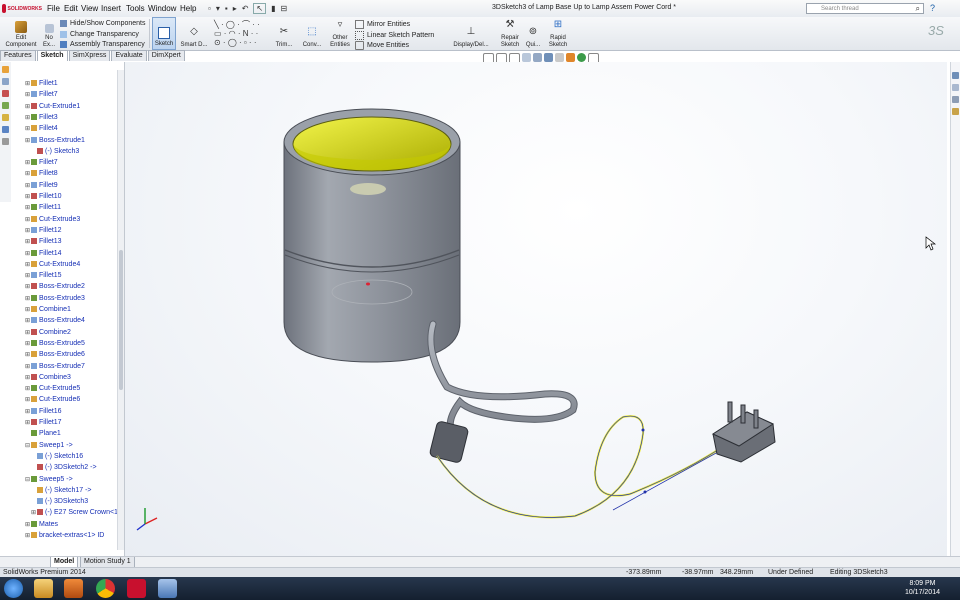  I want to click on change-transparency-button: Change Transparency, so click(99, 34).